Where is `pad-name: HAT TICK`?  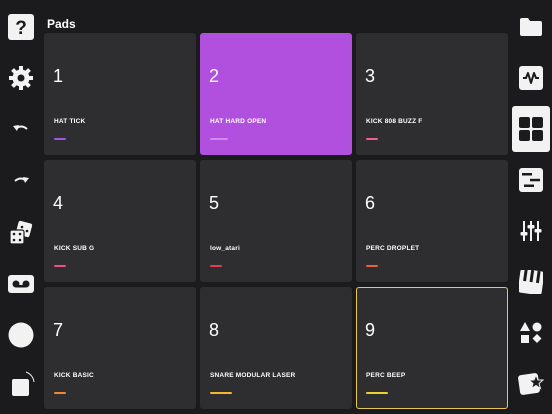
pad-name: HAT TICK is located at coordinates (70, 121).